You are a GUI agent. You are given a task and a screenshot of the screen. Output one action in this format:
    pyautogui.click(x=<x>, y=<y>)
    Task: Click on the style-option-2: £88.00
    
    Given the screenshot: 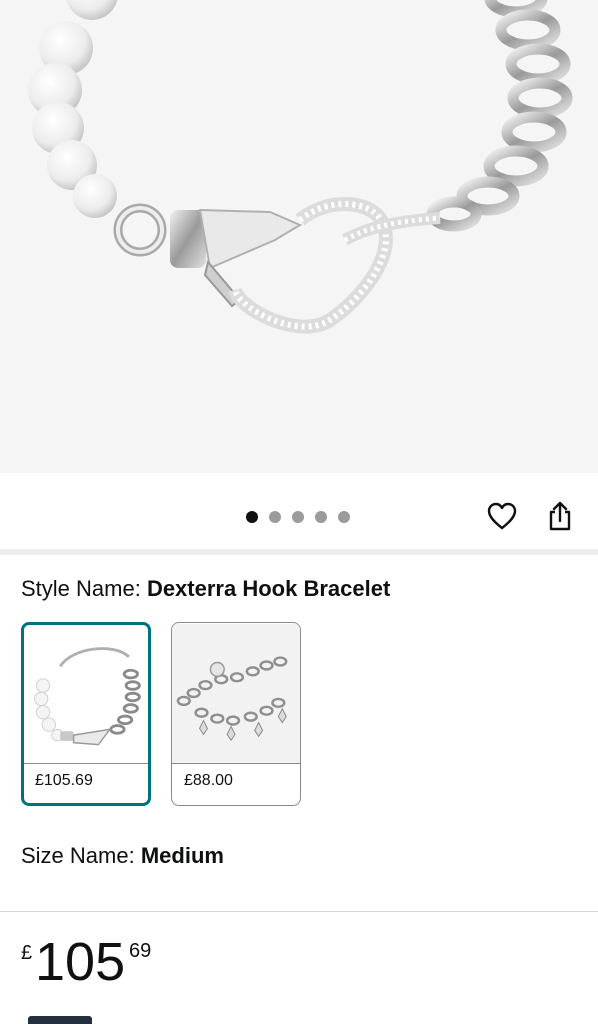 What is the action you would take?
    pyautogui.click(x=236, y=714)
    